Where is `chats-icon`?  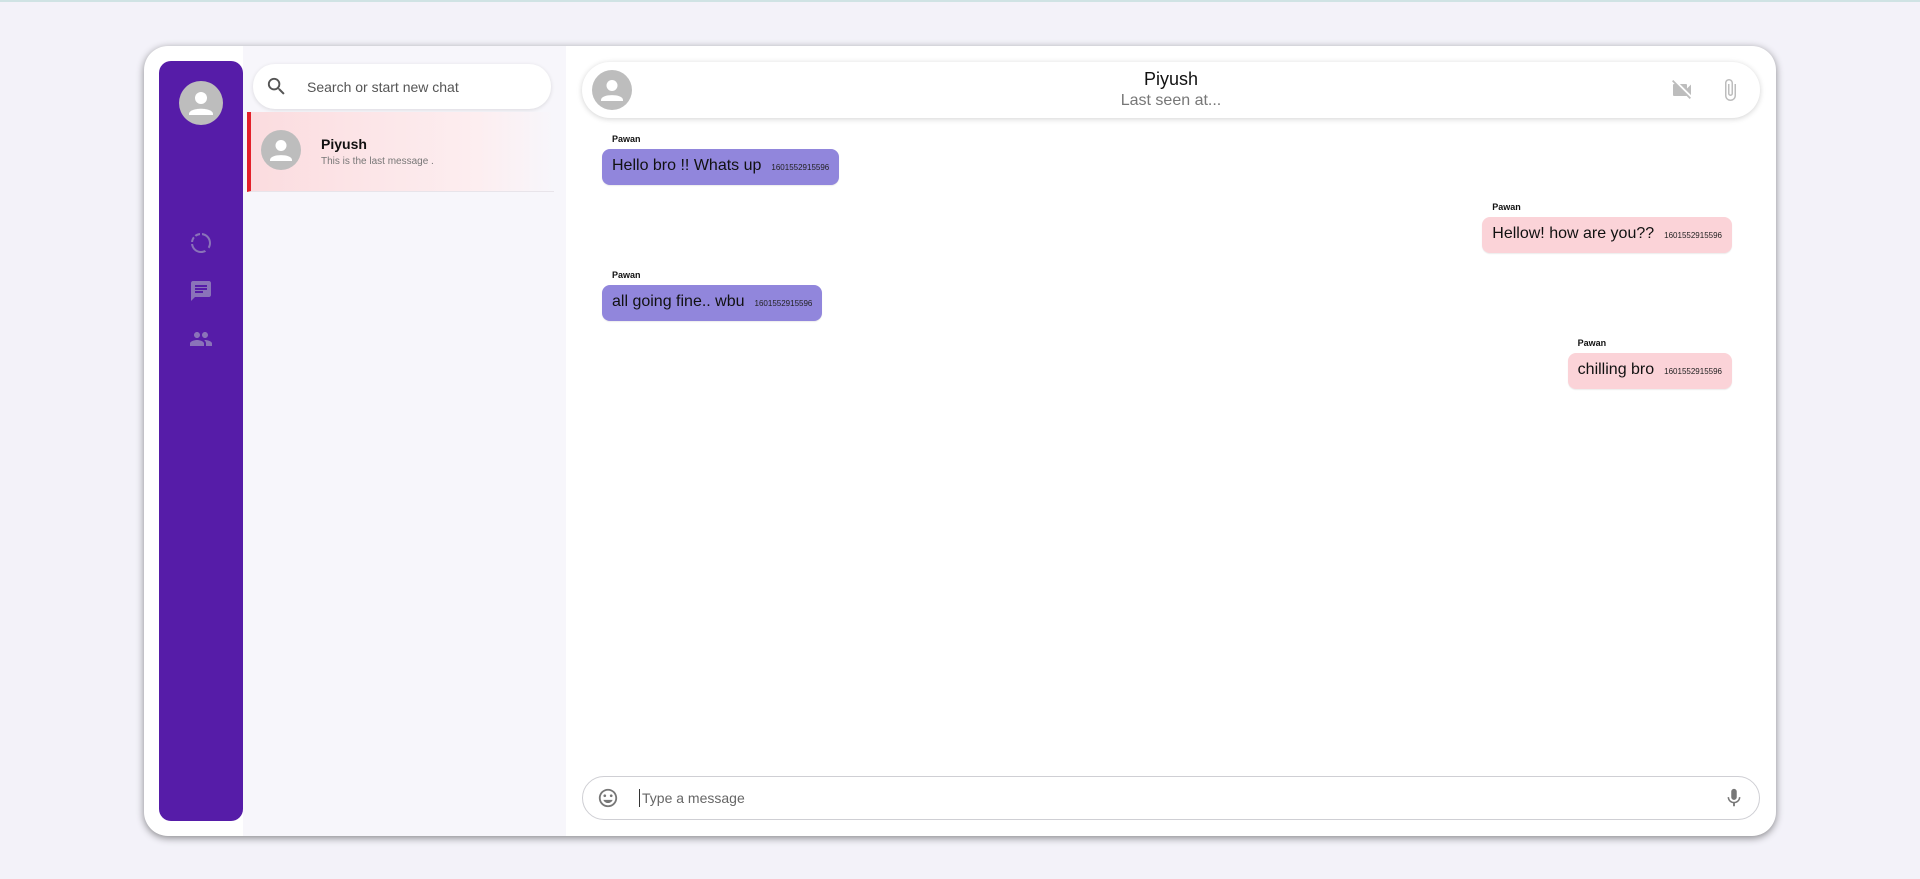 chats-icon is located at coordinates (201, 291).